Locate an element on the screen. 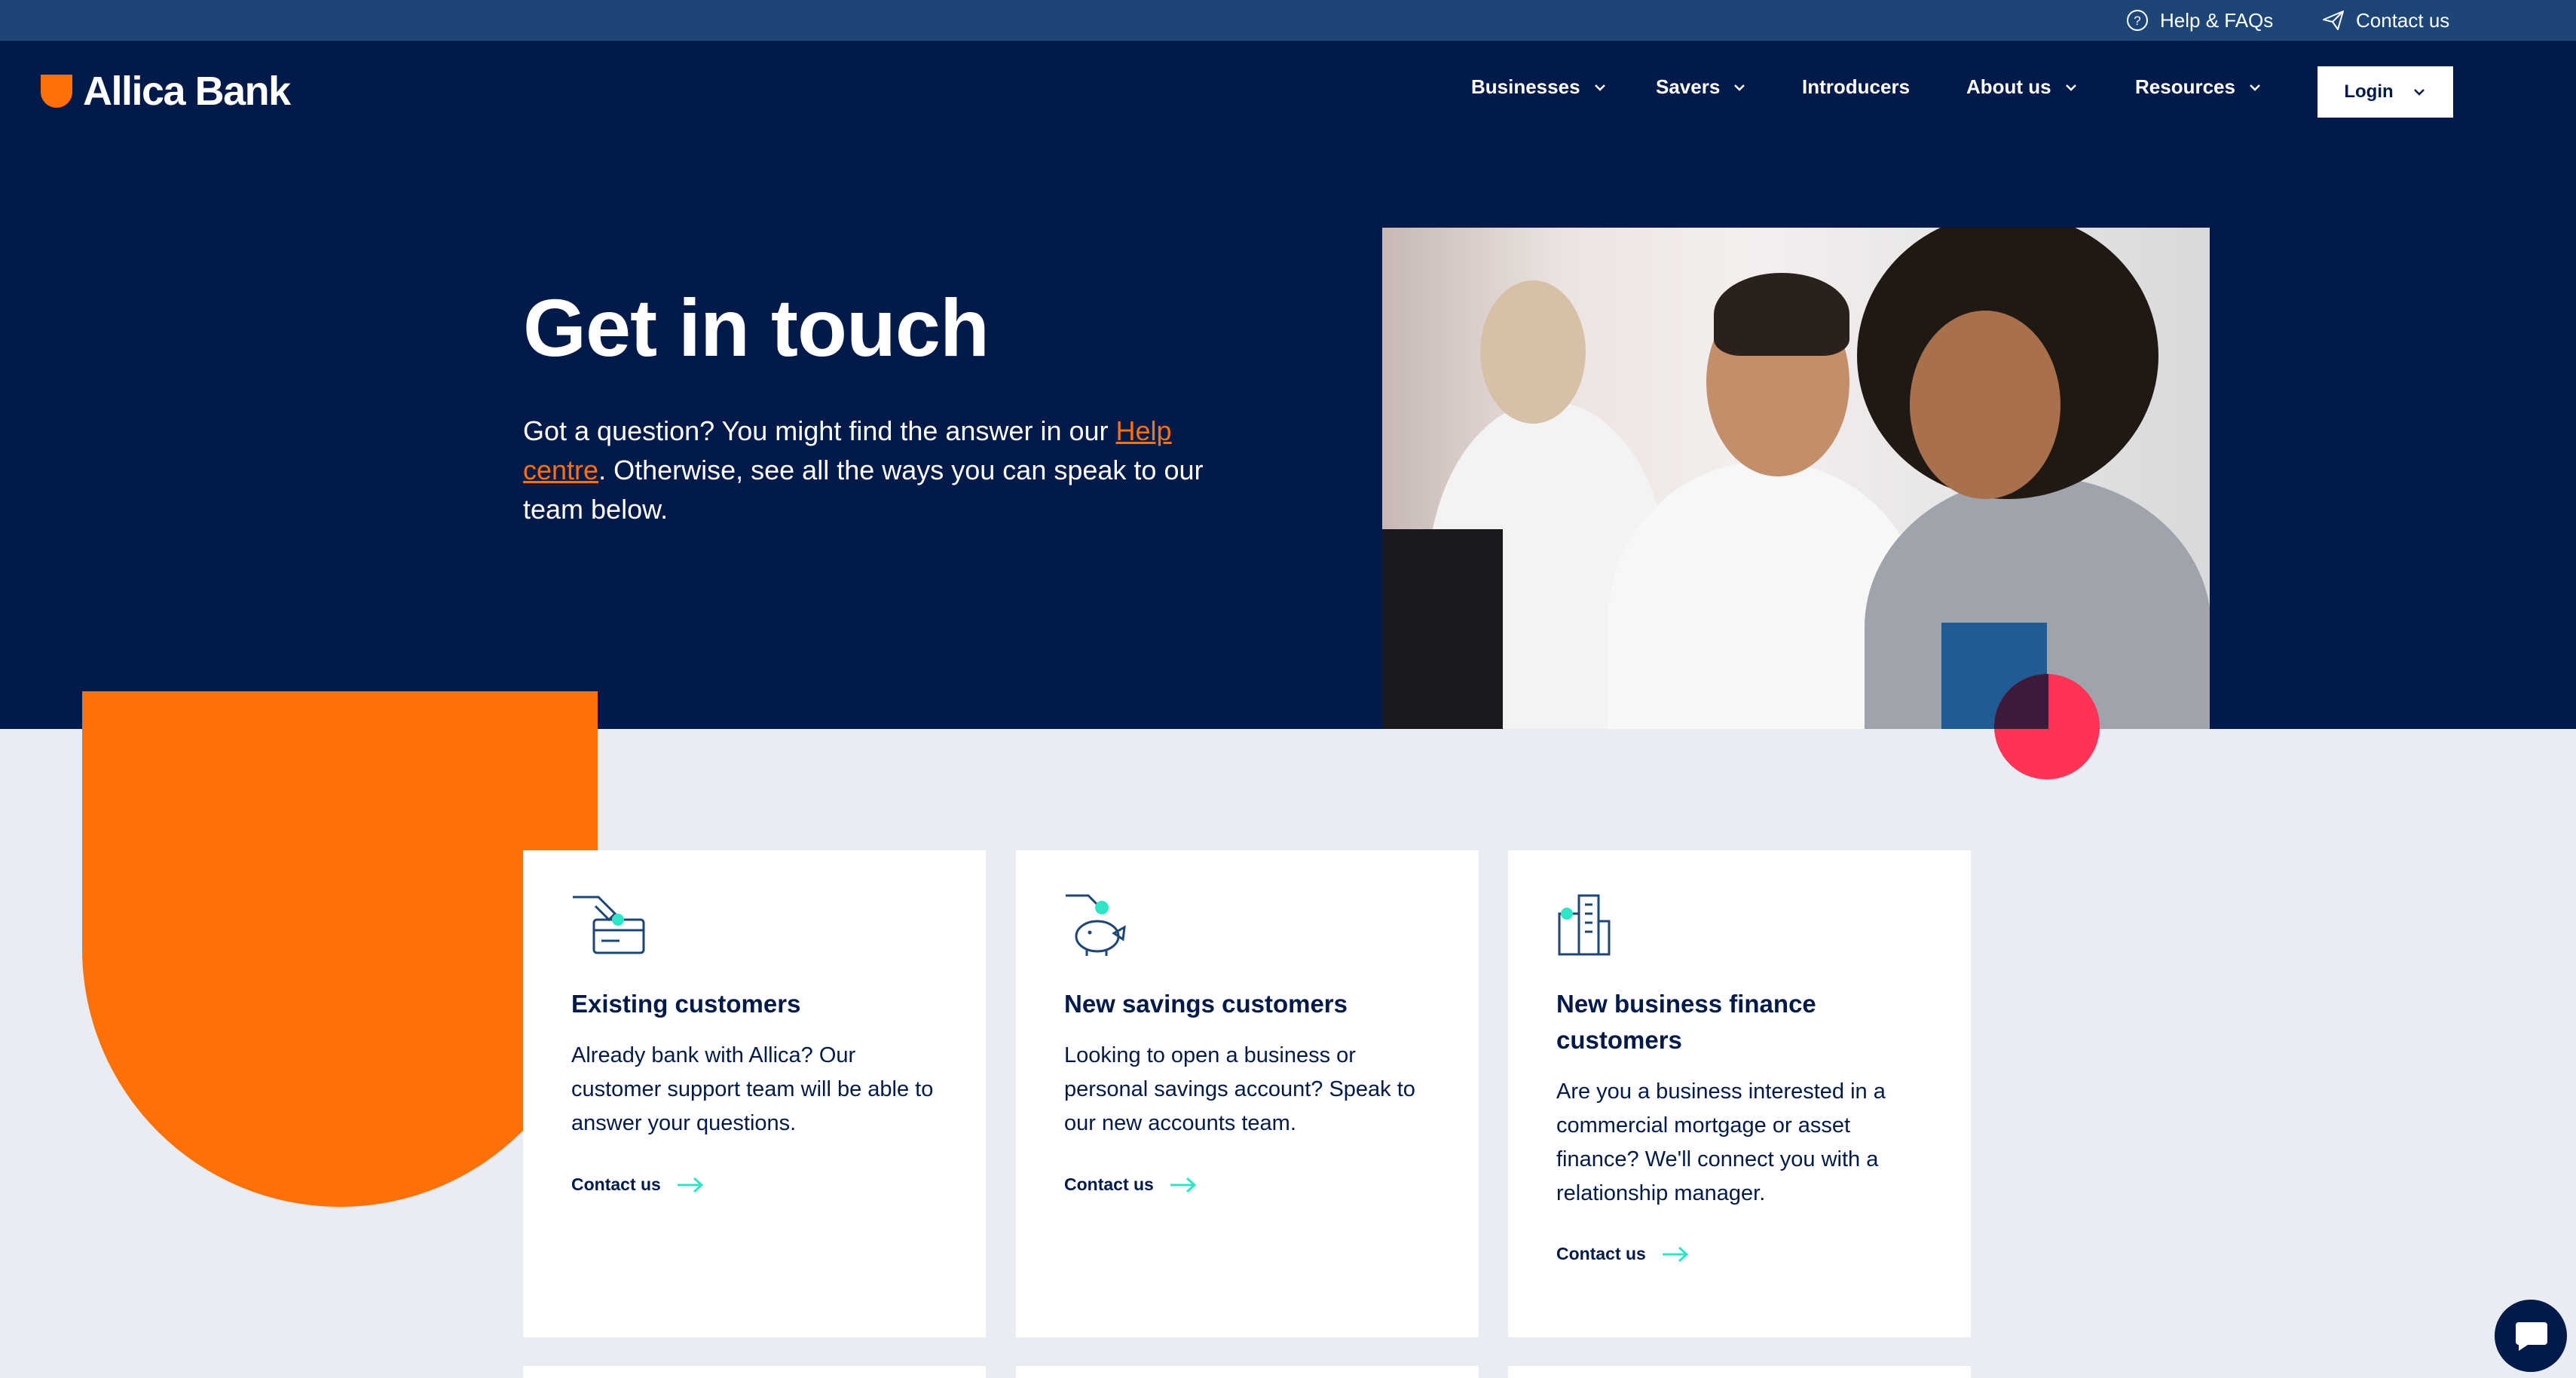  nav-savers: Savers is located at coordinates (1702, 87).